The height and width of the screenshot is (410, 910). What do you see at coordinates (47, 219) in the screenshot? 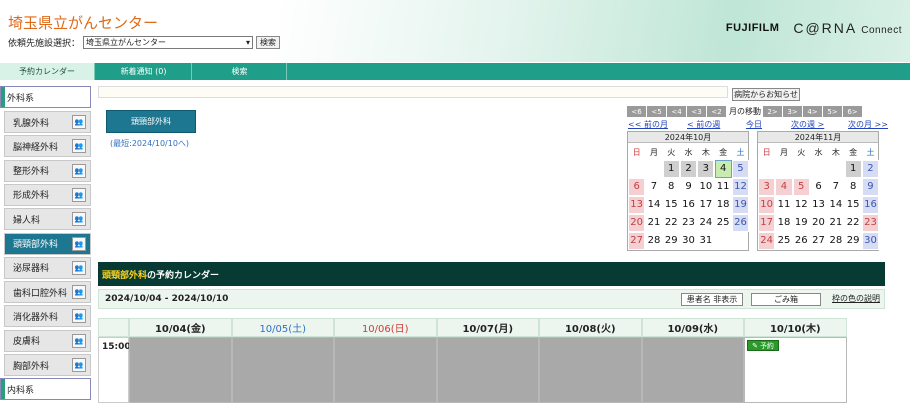
I see `sidebar-item: 婦人科 👥` at bounding box center [47, 219].